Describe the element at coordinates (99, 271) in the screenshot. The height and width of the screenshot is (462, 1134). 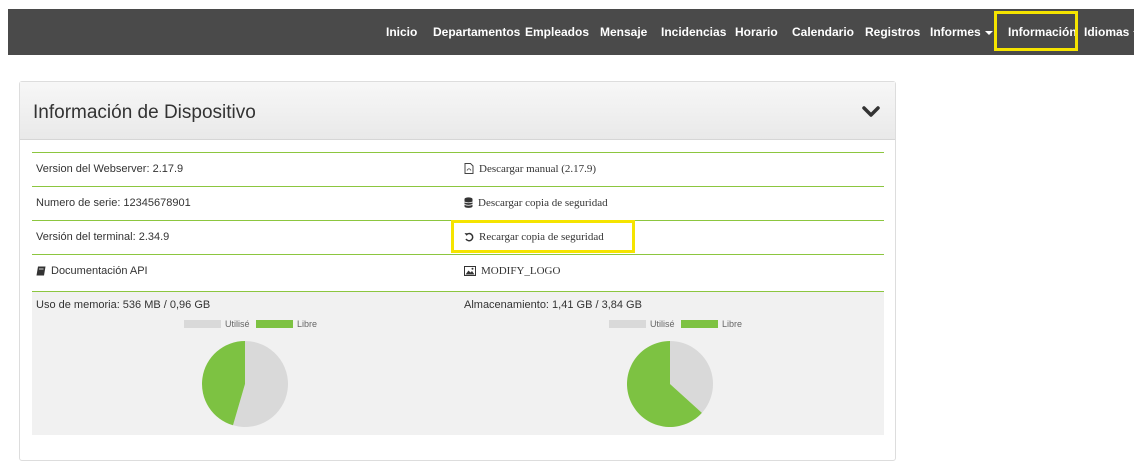
I see `api-docs-label: Documentación API` at that location.